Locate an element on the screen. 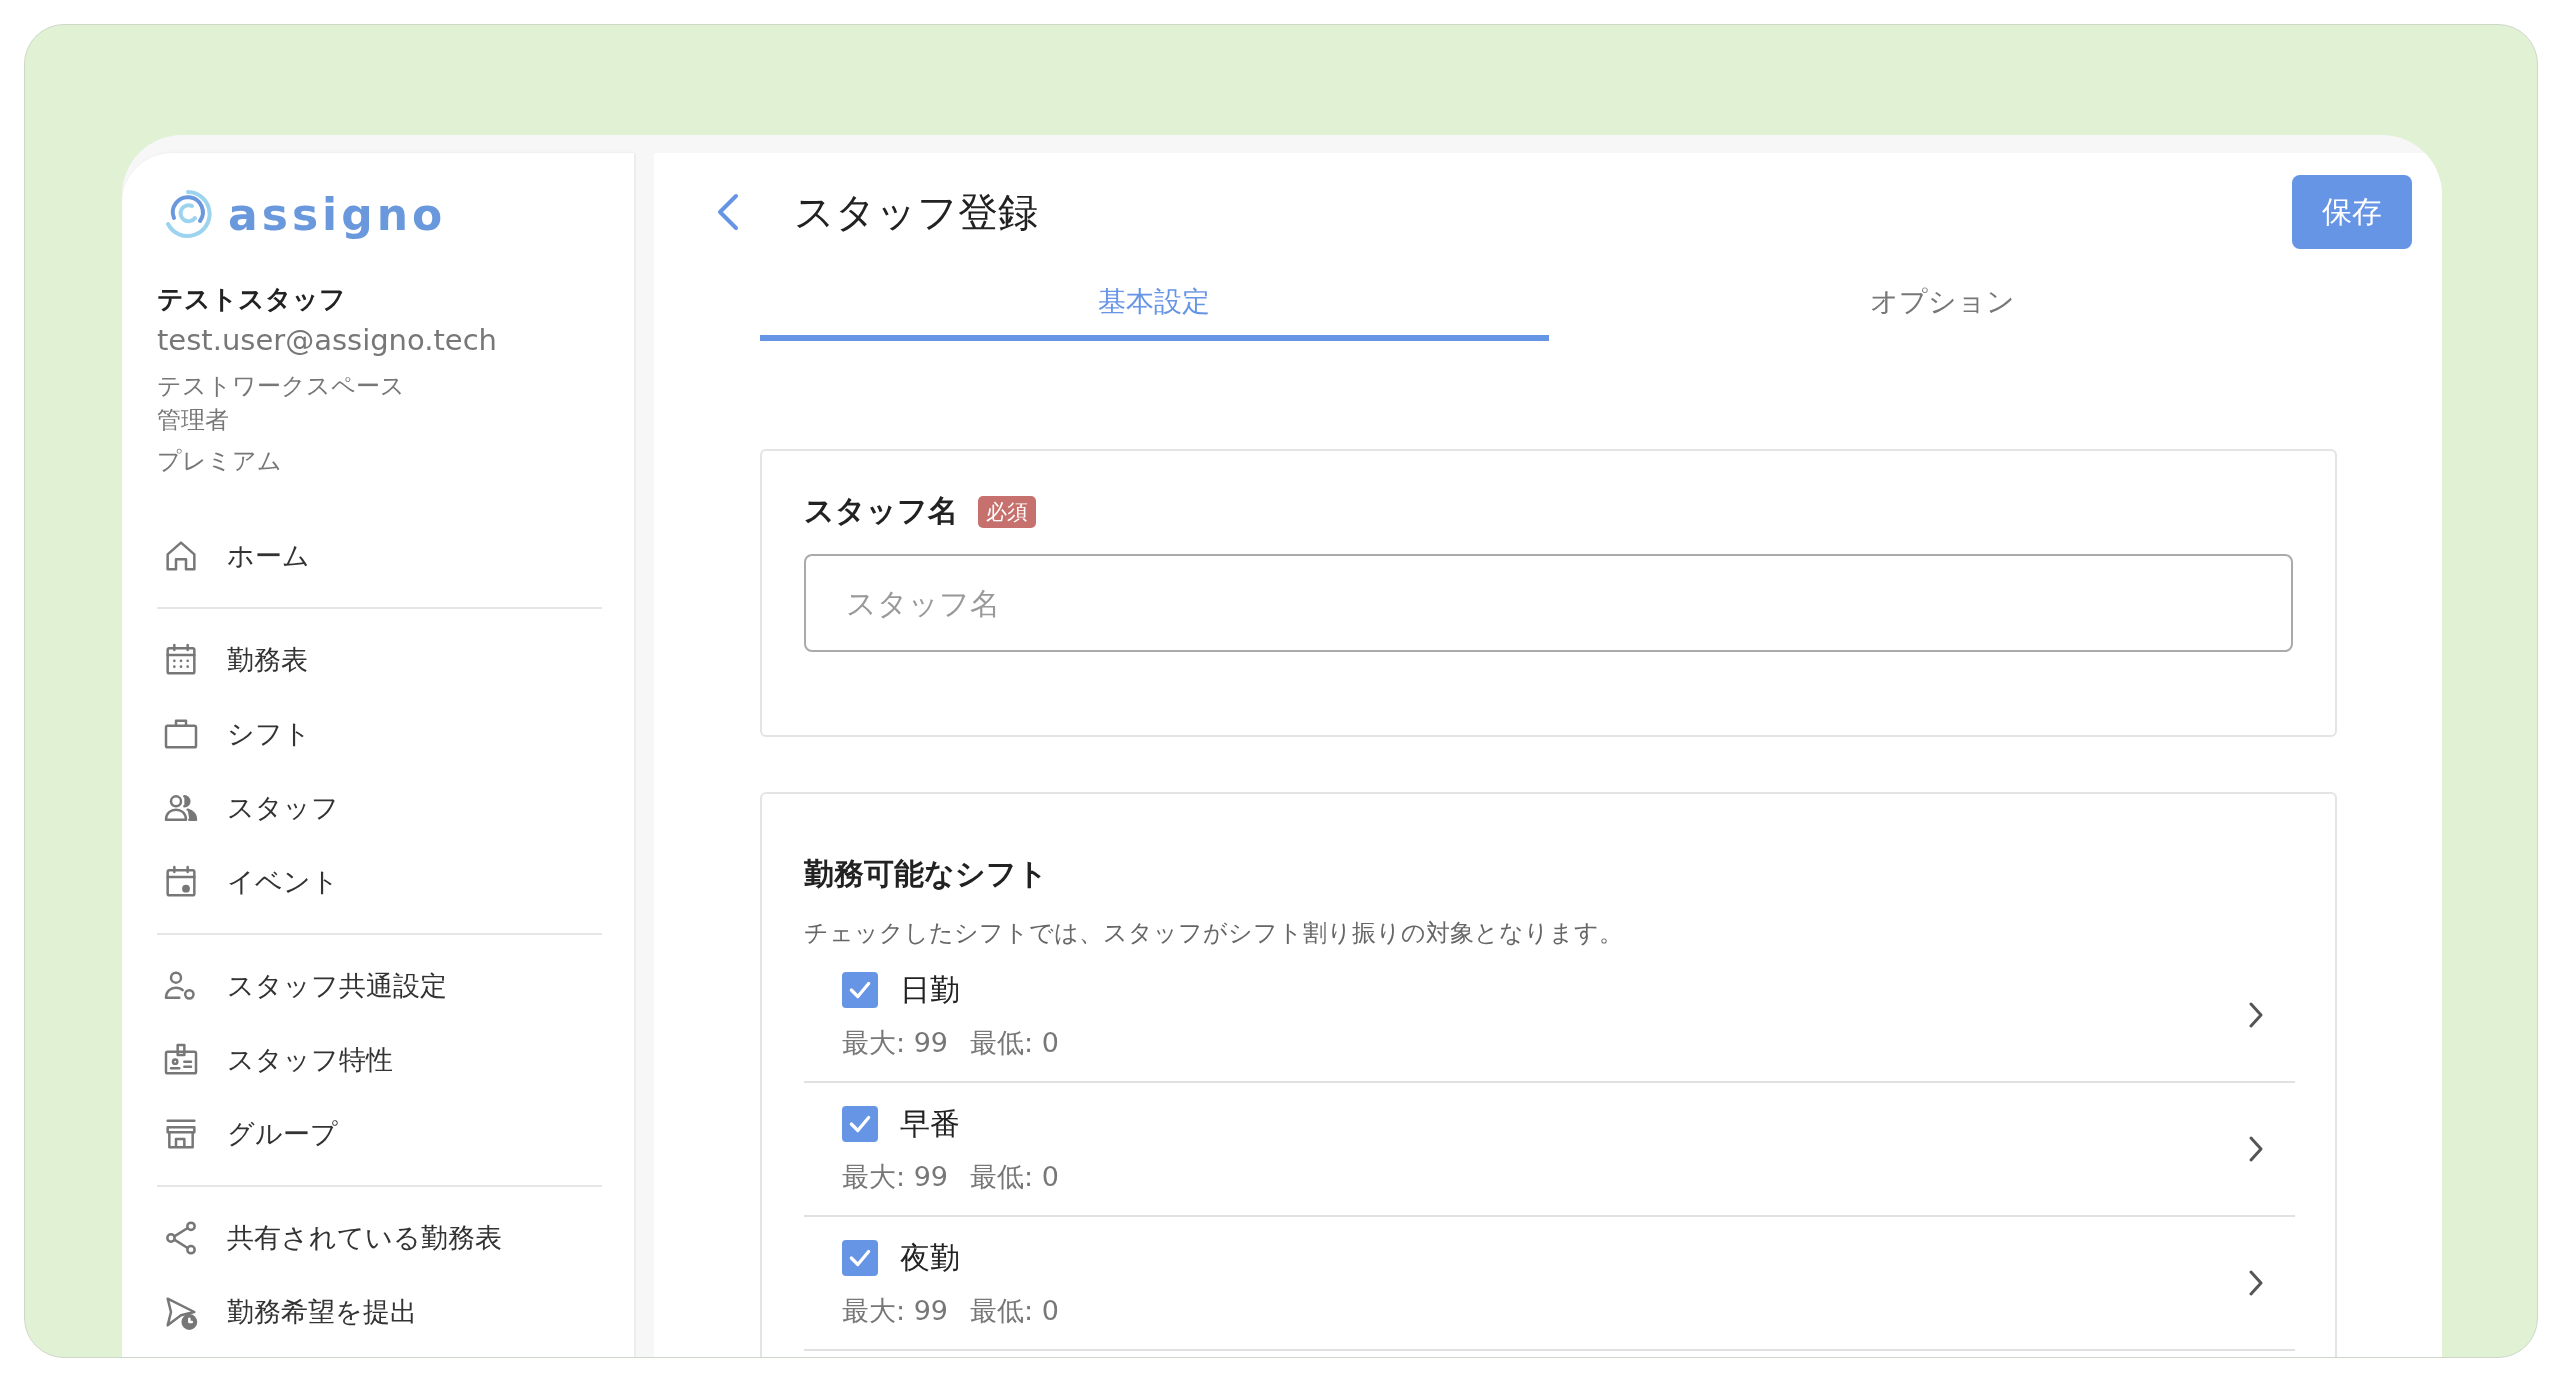  shift-name: 夜勤 is located at coordinates (930, 1257).